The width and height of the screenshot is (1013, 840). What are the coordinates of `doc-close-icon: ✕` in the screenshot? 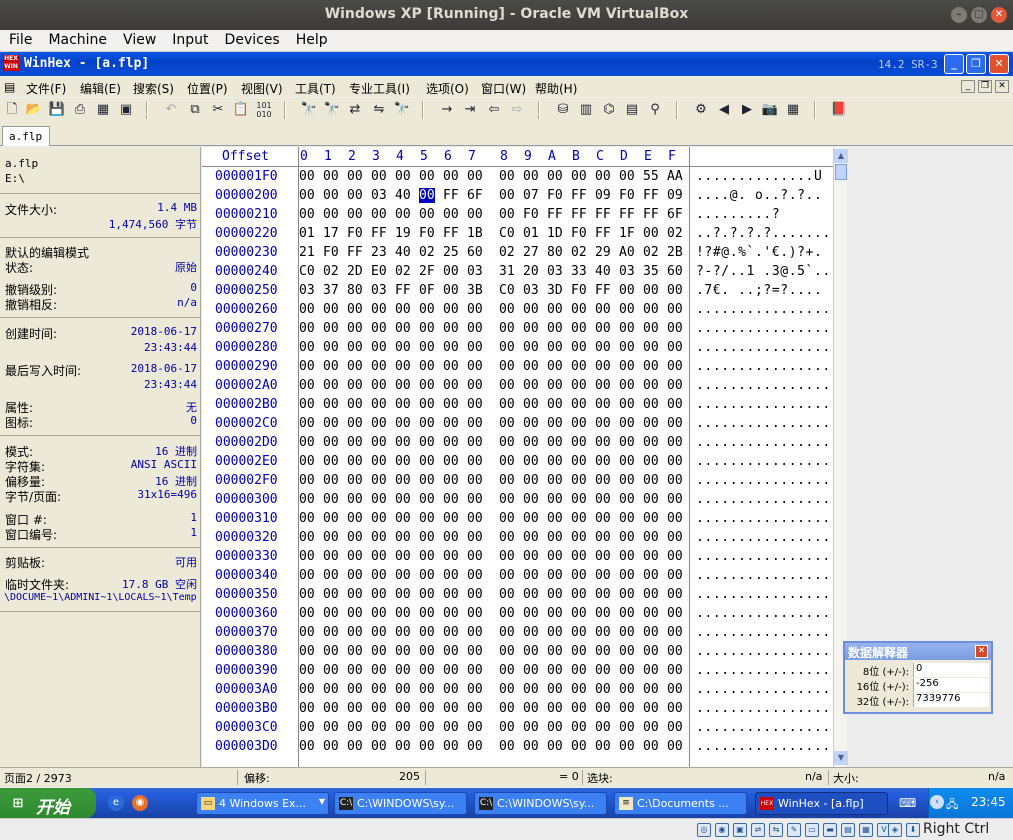 It's located at (1002, 86).